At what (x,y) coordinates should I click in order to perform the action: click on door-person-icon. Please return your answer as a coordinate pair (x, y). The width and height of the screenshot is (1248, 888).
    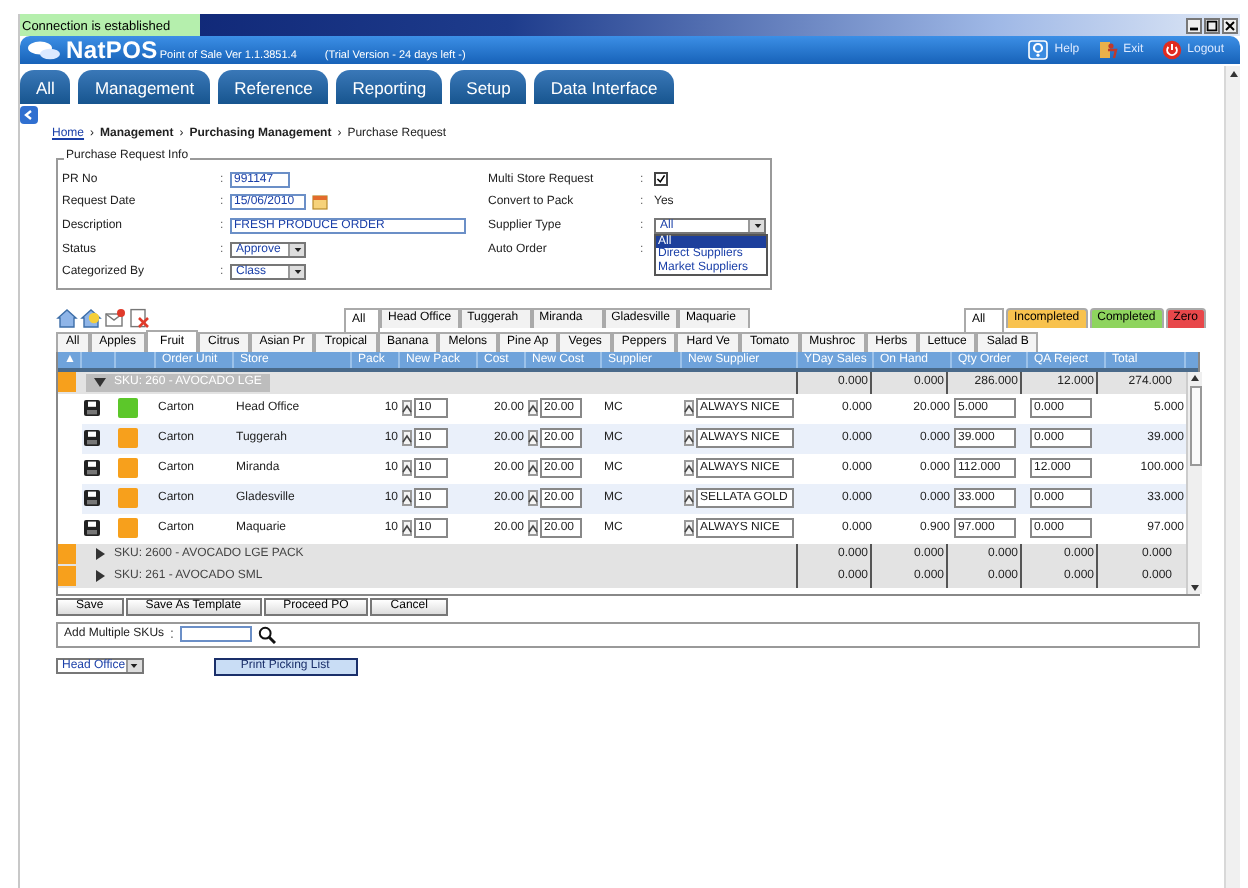
    Looking at the image, I should click on (1107, 50).